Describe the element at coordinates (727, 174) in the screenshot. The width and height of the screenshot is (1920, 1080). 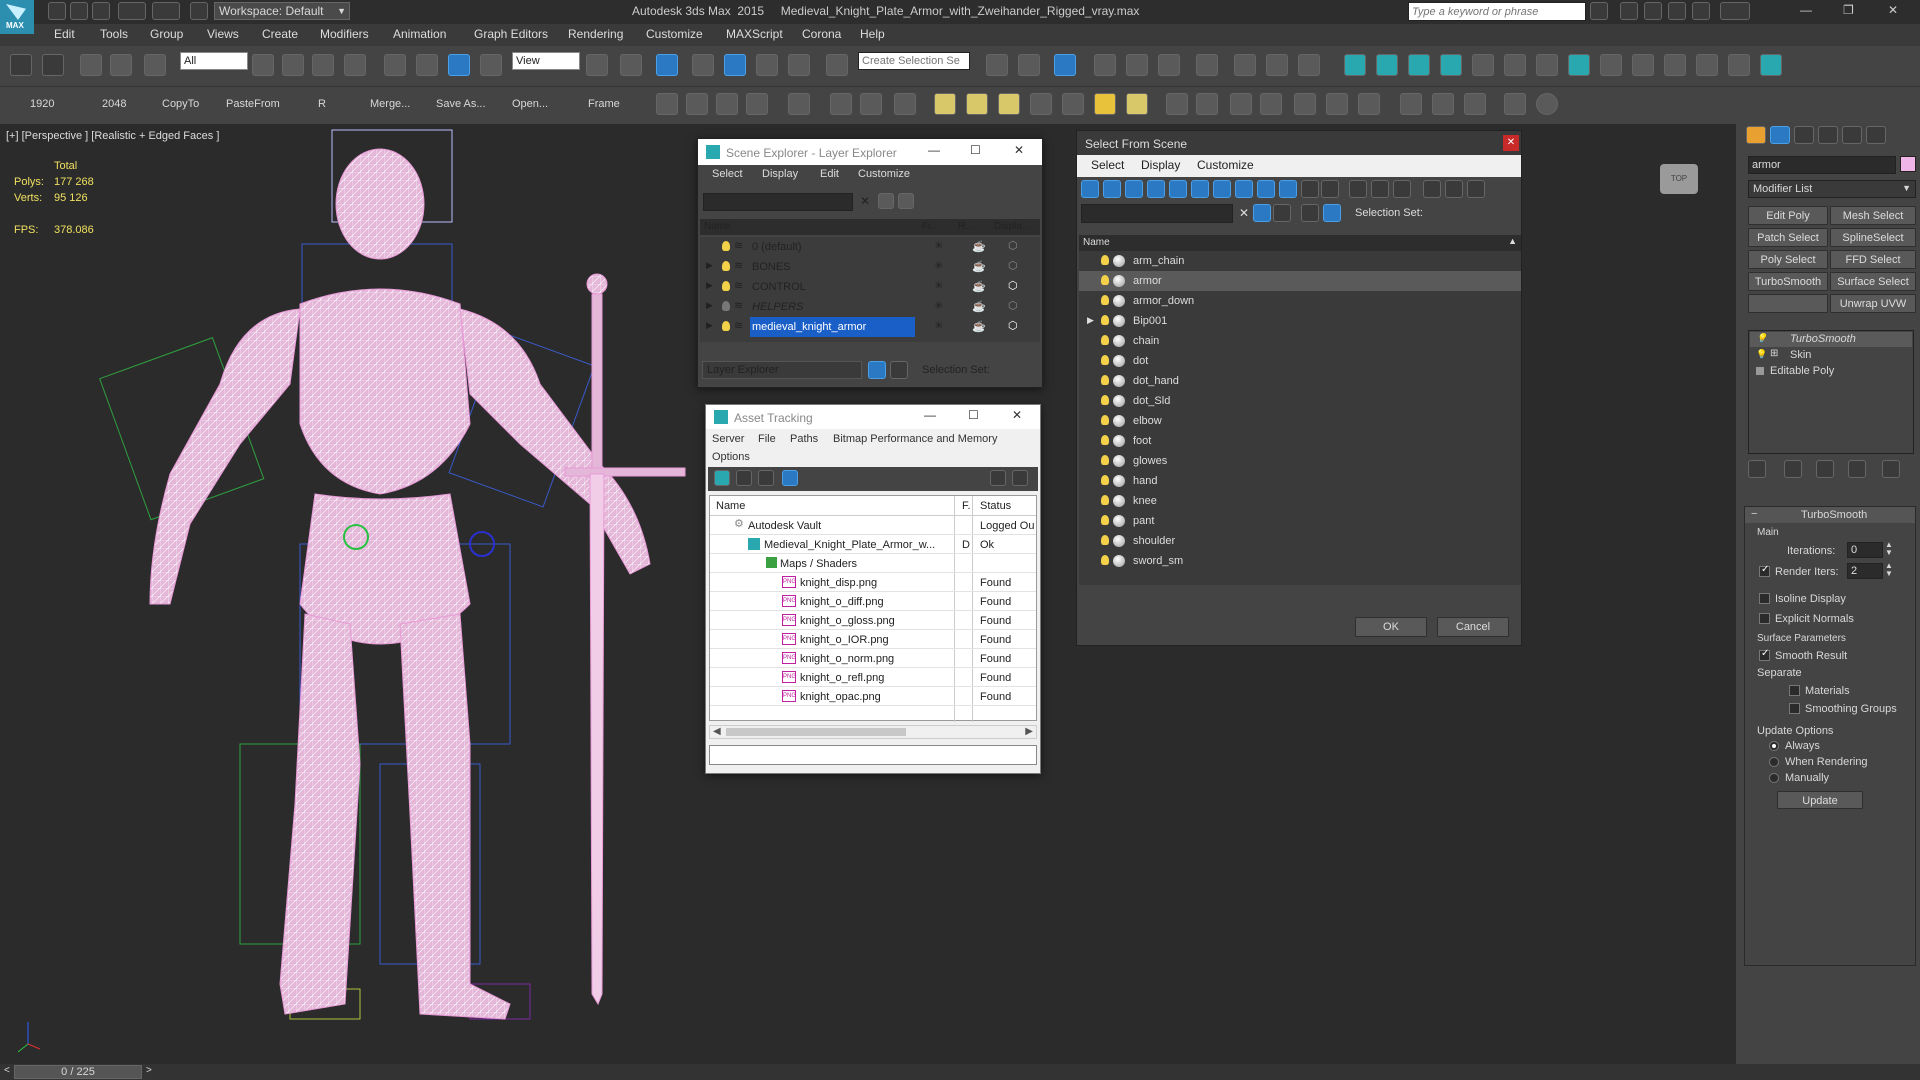
I see `se-menu-select: Select` at that location.